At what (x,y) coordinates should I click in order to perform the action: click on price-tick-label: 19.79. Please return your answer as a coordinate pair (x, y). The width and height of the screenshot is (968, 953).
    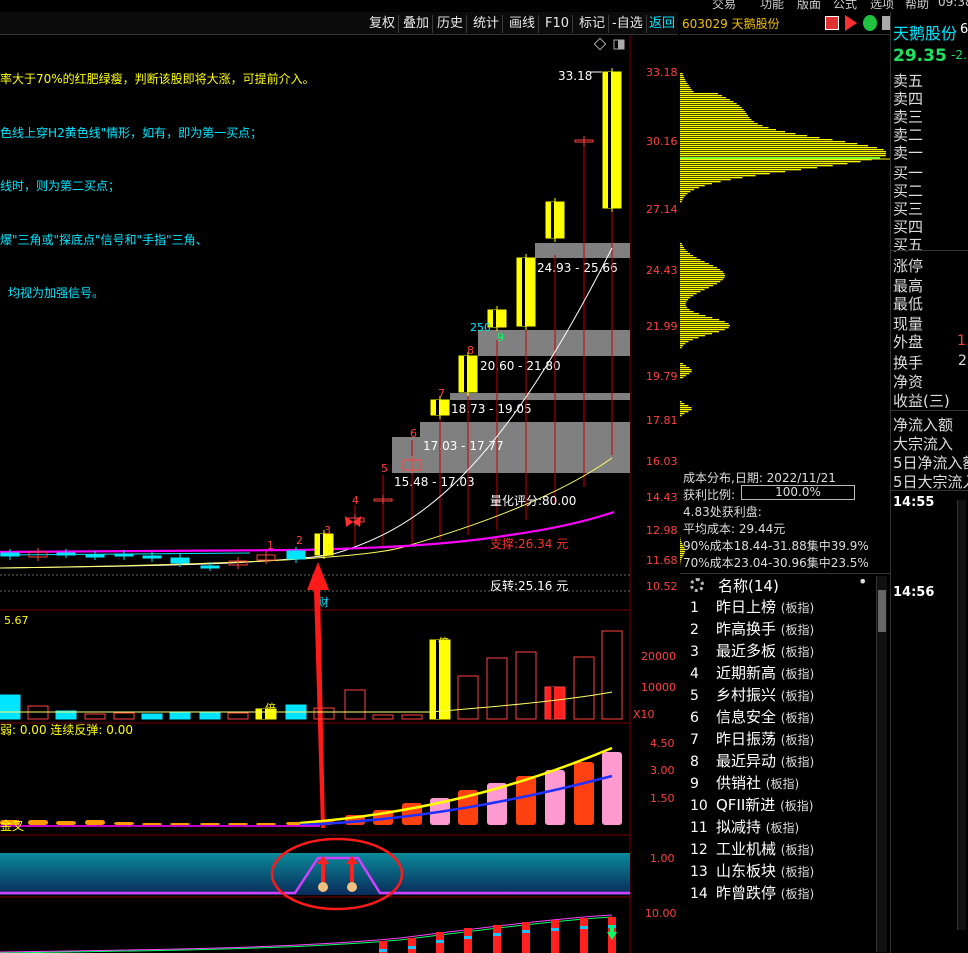
    Looking at the image, I should click on (662, 376).